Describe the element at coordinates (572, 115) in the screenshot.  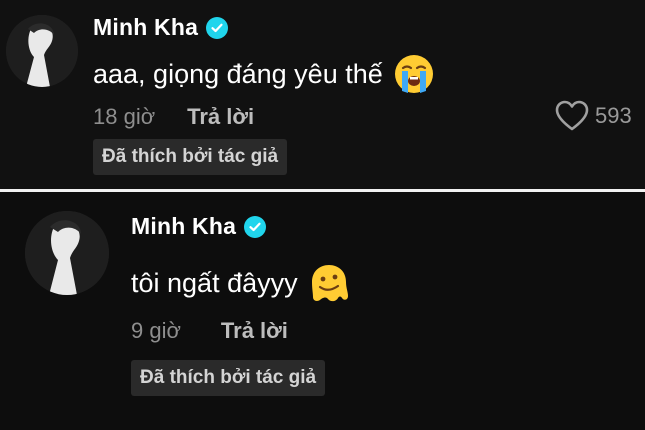
I see `heart-outline-icon` at that location.